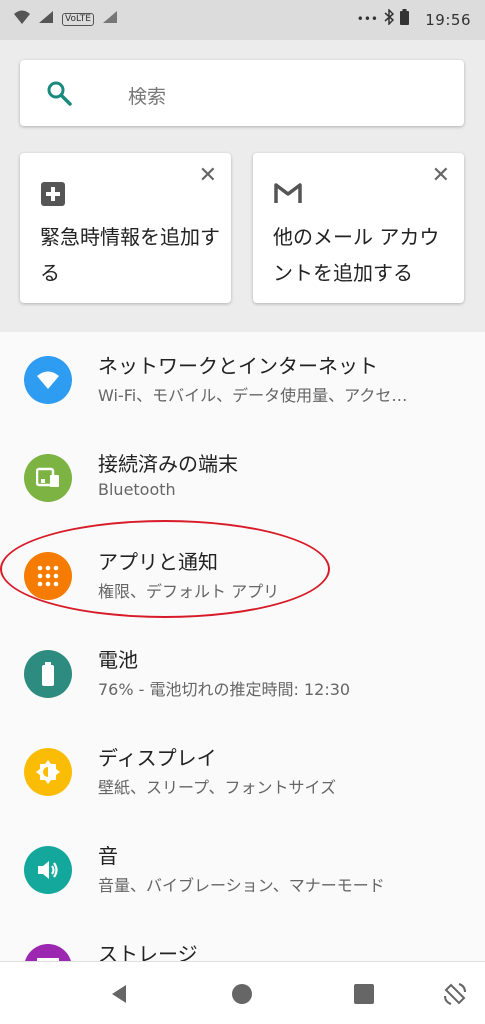 The height and width of the screenshot is (1024, 485). I want to click on setting-battery: 電池 76% - 電池切れの推定時間: 12:30, so click(242, 682).